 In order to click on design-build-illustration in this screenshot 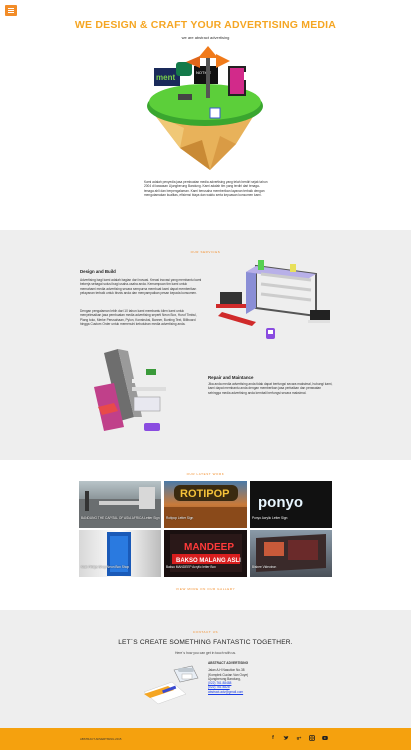, I will do `click(273, 299)`.